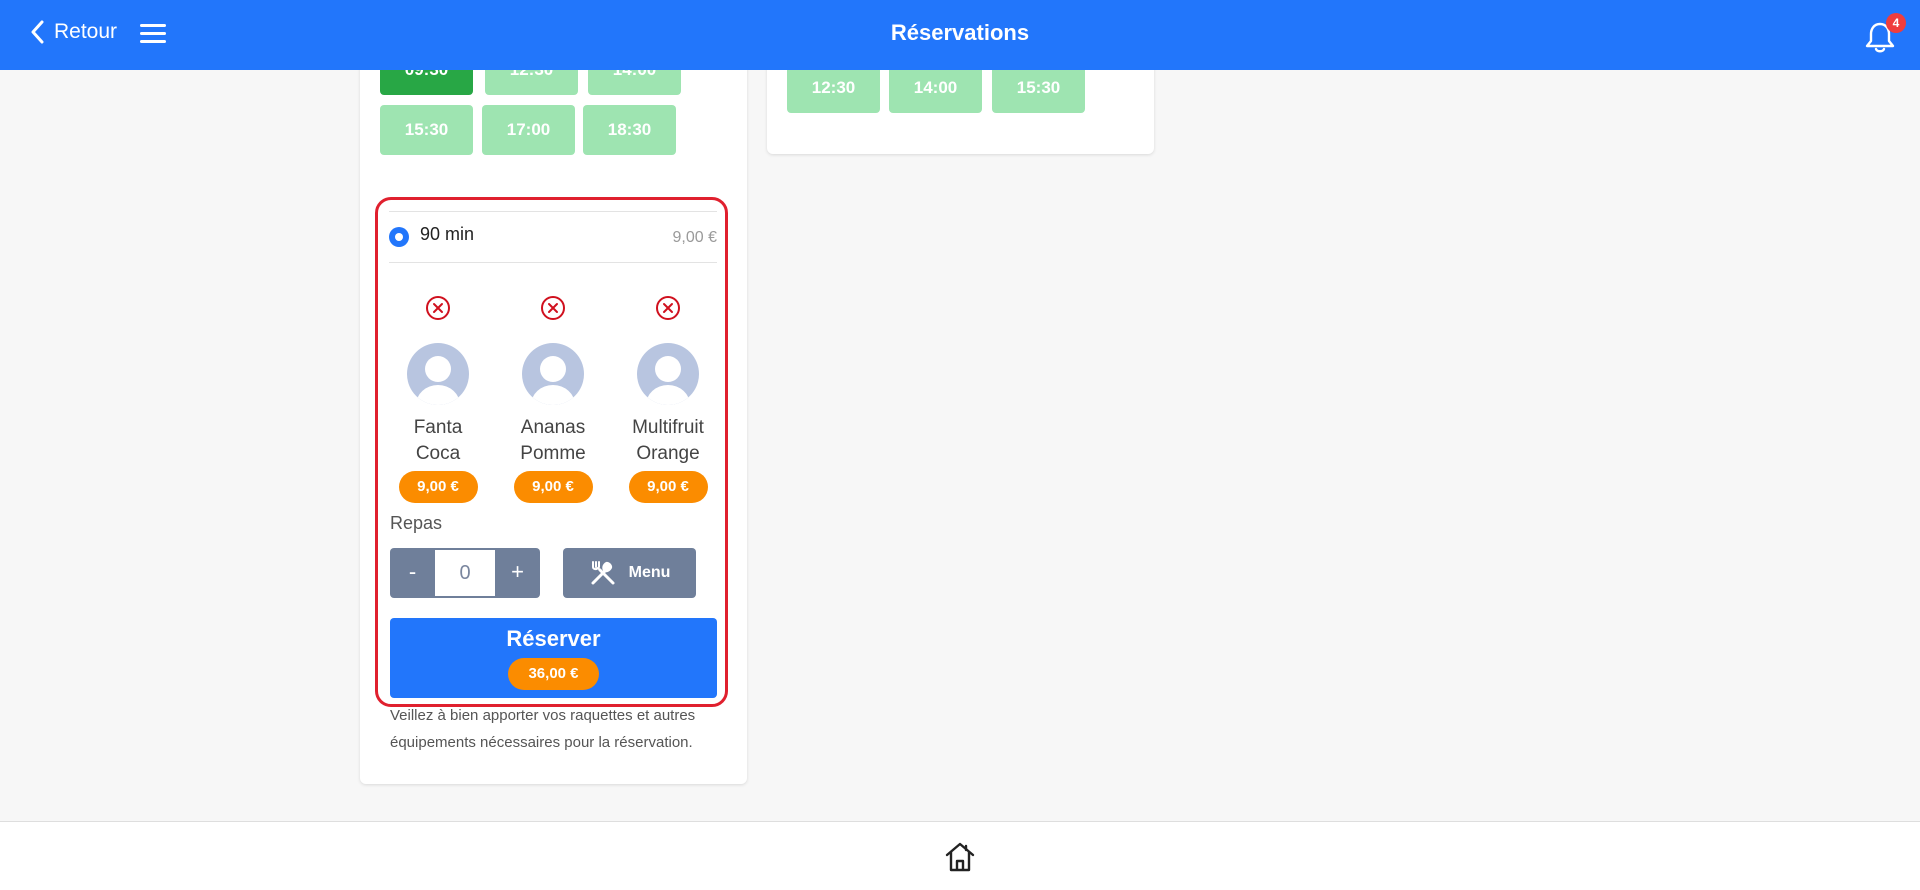 This screenshot has width=1920, height=890. I want to click on player-1: Fanta Coca 9,00 €, so click(438, 399).